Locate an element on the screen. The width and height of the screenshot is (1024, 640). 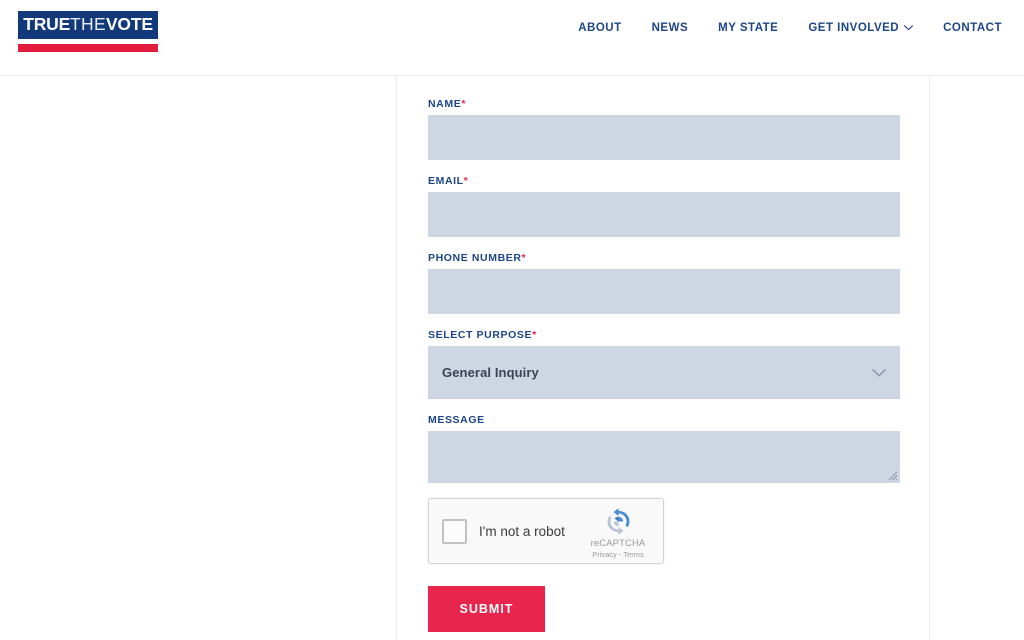
logo-word-vote: VOTE is located at coordinates (129, 24).